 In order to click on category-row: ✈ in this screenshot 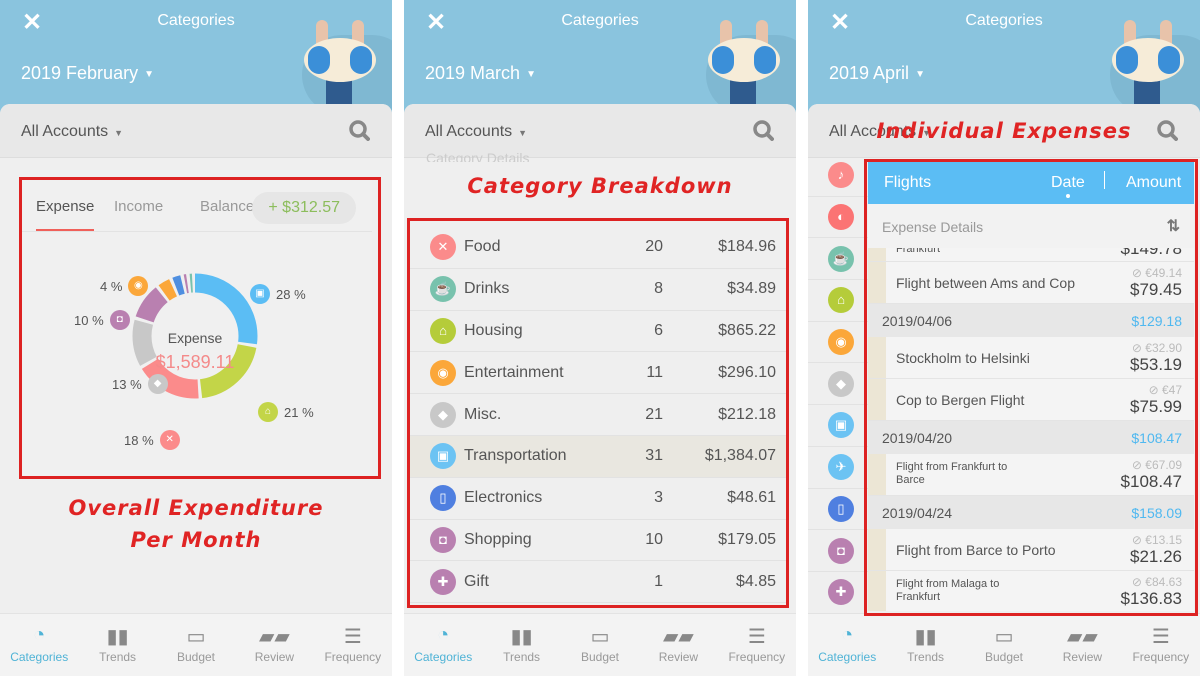, I will do `click(838, 468)`.